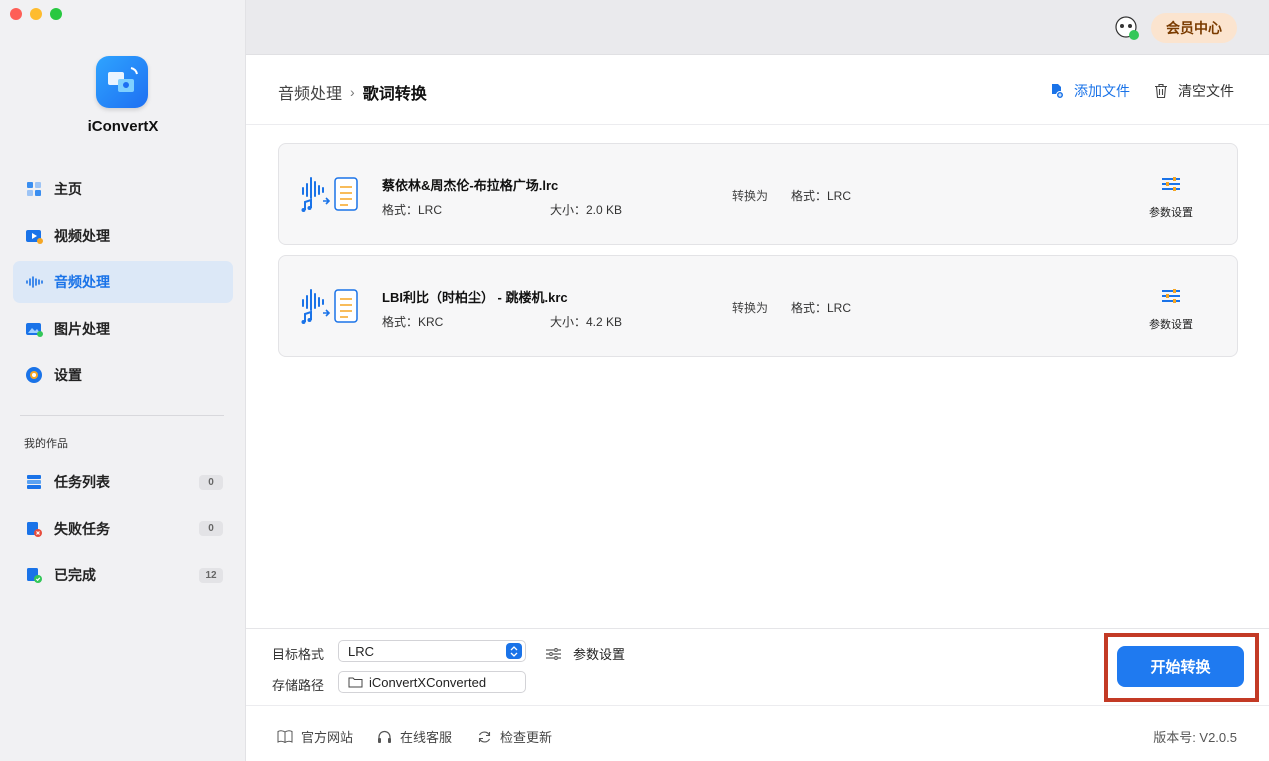 The width and height of the screenshot is (1269, 761). Describe the element at coordinates (475, 297) in the screenshot. I see `file-name: LBI利比（时柏尘） - 跳楼机.krc` at that location.